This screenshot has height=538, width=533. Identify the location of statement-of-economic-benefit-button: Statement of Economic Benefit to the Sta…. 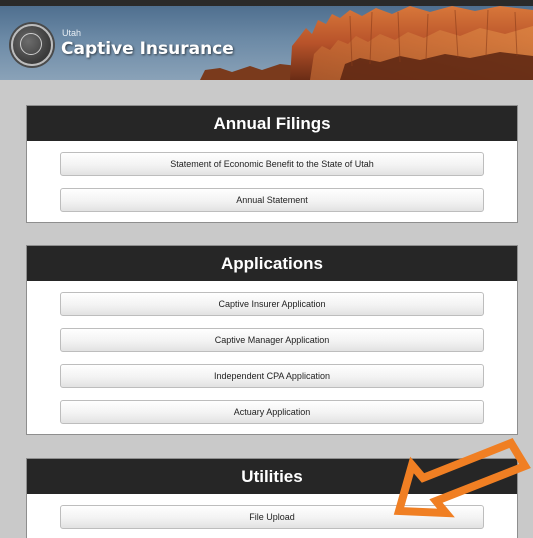
(272, 164).